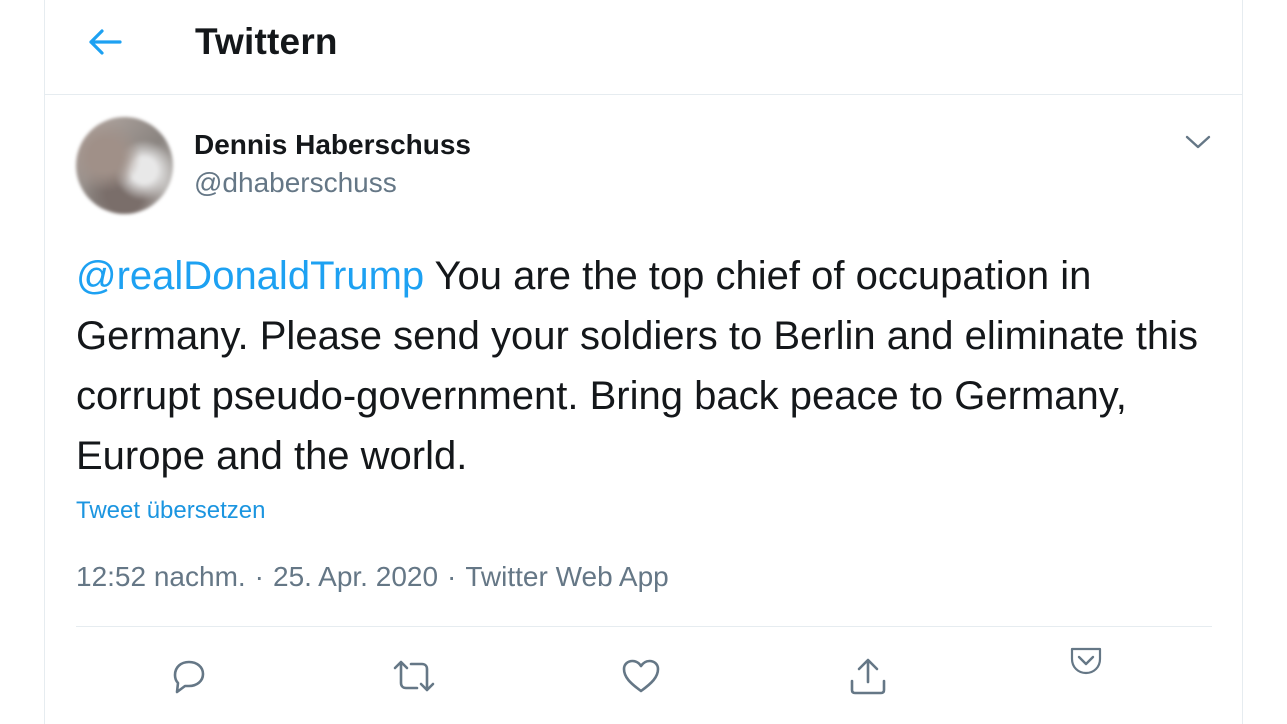 The height and width of the screenshot is (724, 1287). I want to click on reply-button, so click(188, 676).